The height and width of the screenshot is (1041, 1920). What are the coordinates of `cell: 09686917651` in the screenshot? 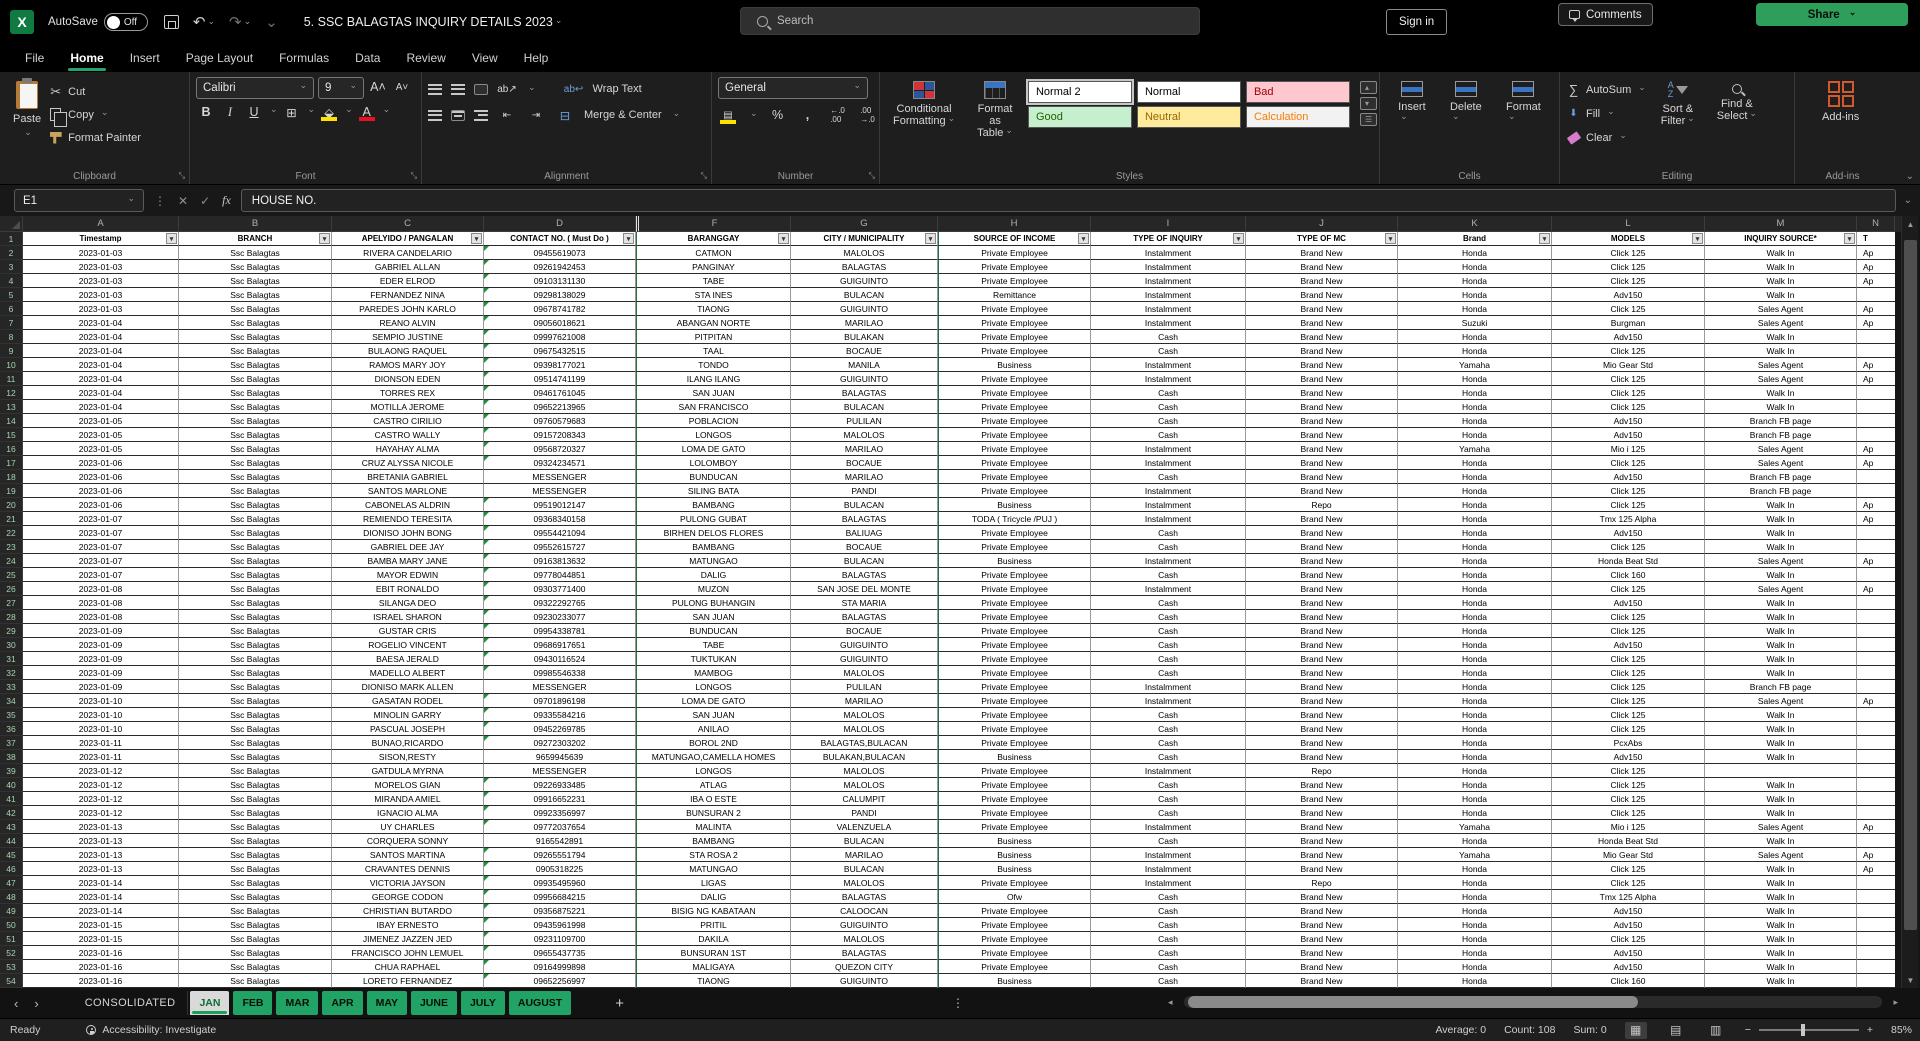 It's located at (560, 645).